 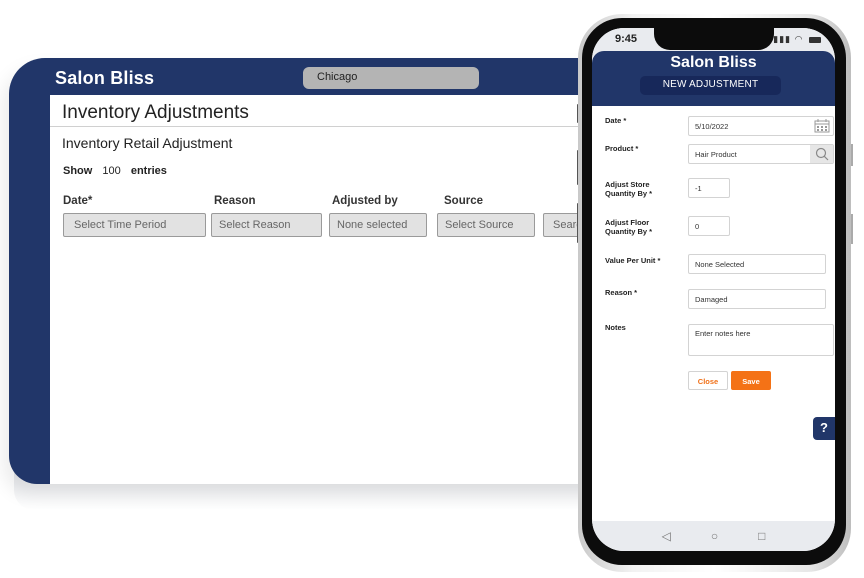 What do you see at coordinates (757, 264) in the screenshot?
I see `value-per-unit-select: None Selected` at bounding box center [757, 264].